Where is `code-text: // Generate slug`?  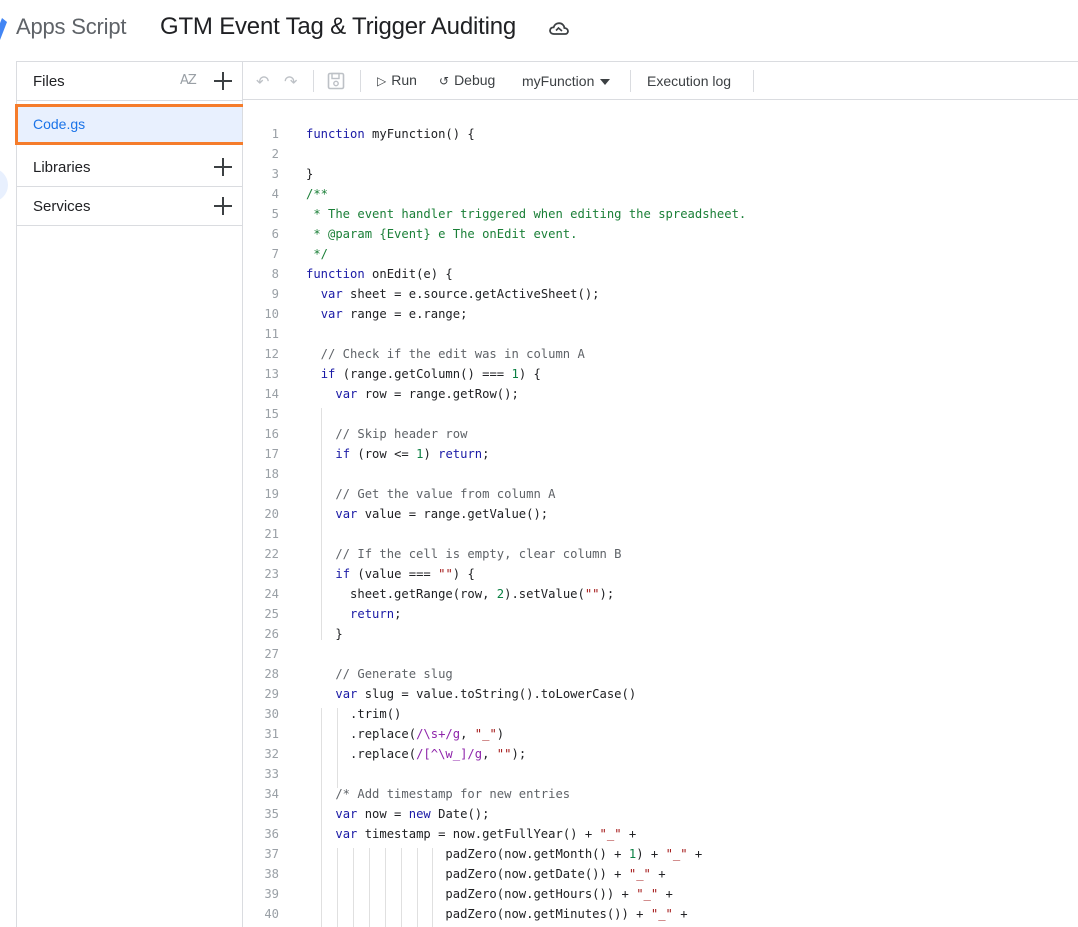
code-text: // Generate slug is located at coordinates (379, 674).